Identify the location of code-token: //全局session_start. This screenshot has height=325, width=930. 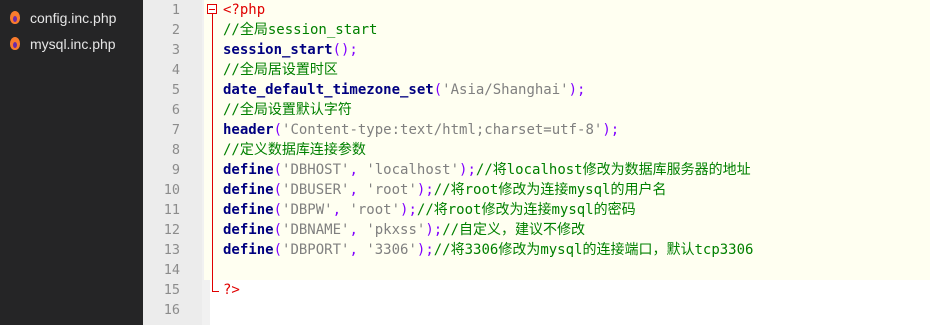
(300, 30).